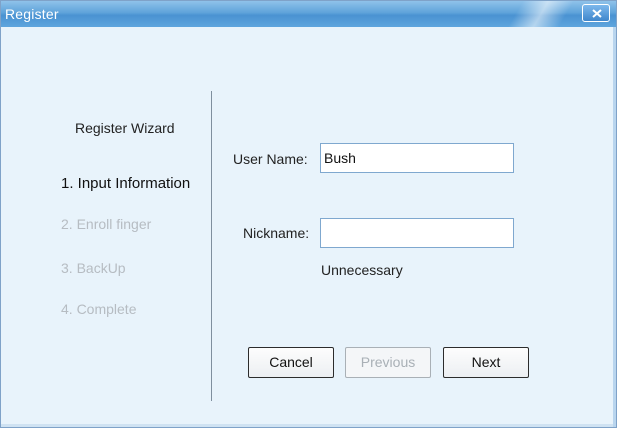  Describe the element at coordinates (388, 362) in the screenshot. I see `previous-button: Previous` at that location.